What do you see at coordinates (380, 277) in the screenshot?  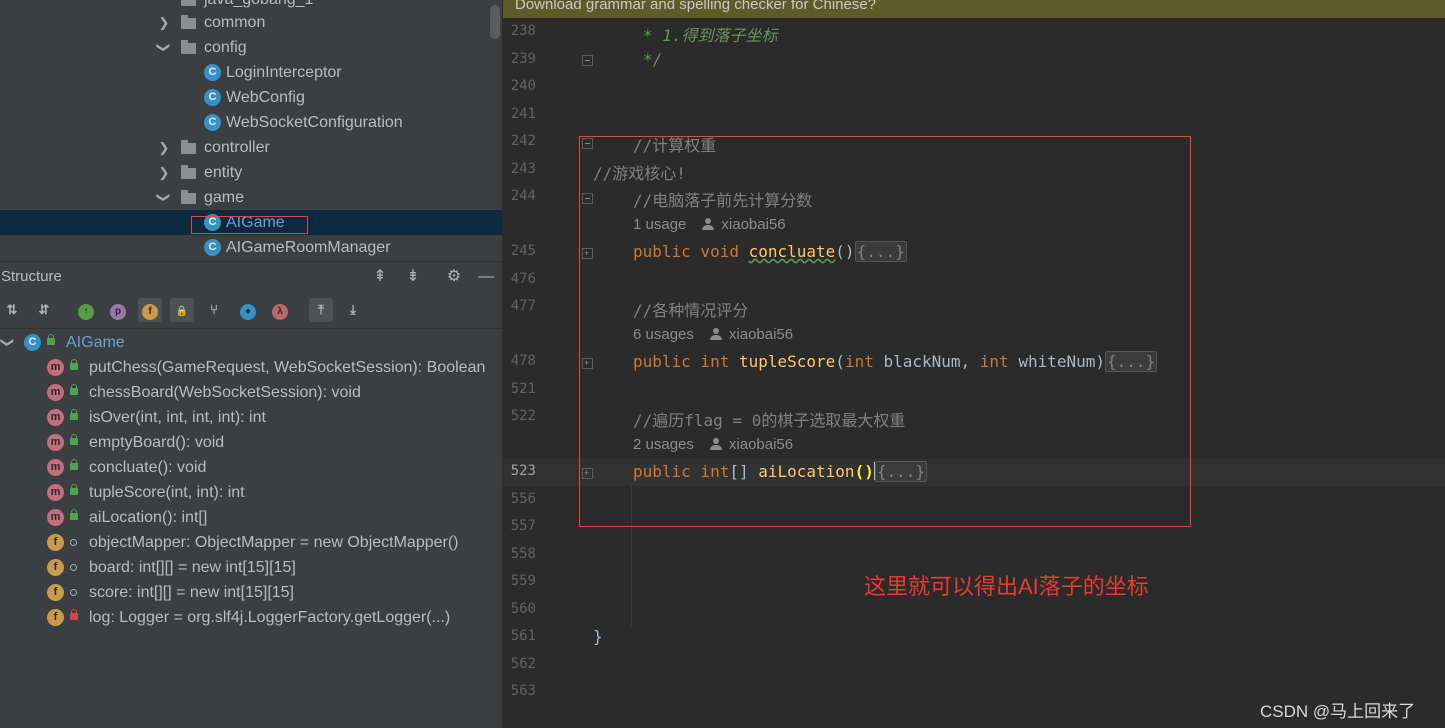 I see `expand-all-icon: ⇞` at bounding box center [380, 277].